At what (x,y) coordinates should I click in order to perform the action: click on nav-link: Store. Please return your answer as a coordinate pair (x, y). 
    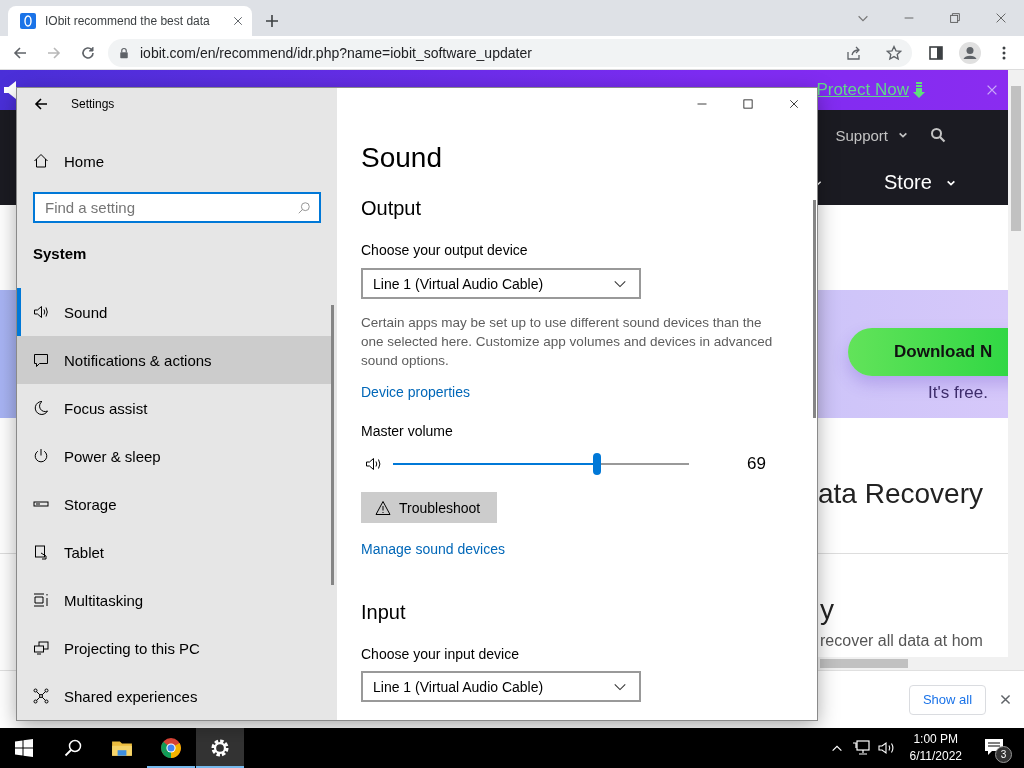
    Looking at the image, I should click on (908, 182).